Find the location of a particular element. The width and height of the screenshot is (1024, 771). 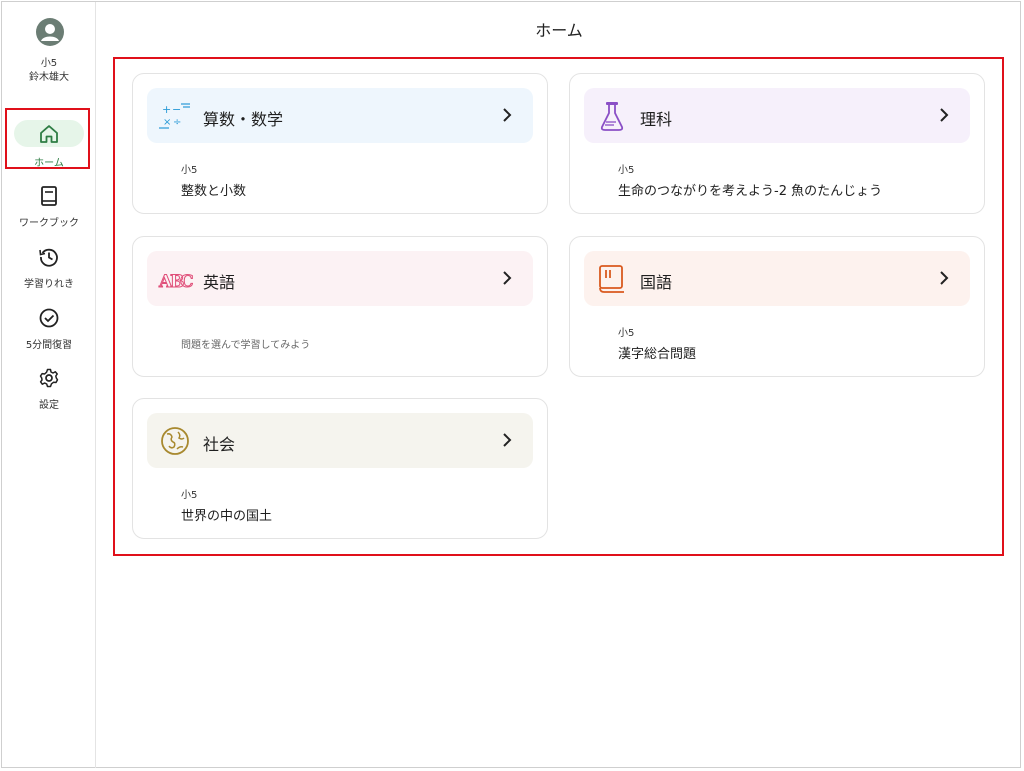

subject-card-japanese: 国語 小5 漢字総合問題 is located at coordinates (777, 306).